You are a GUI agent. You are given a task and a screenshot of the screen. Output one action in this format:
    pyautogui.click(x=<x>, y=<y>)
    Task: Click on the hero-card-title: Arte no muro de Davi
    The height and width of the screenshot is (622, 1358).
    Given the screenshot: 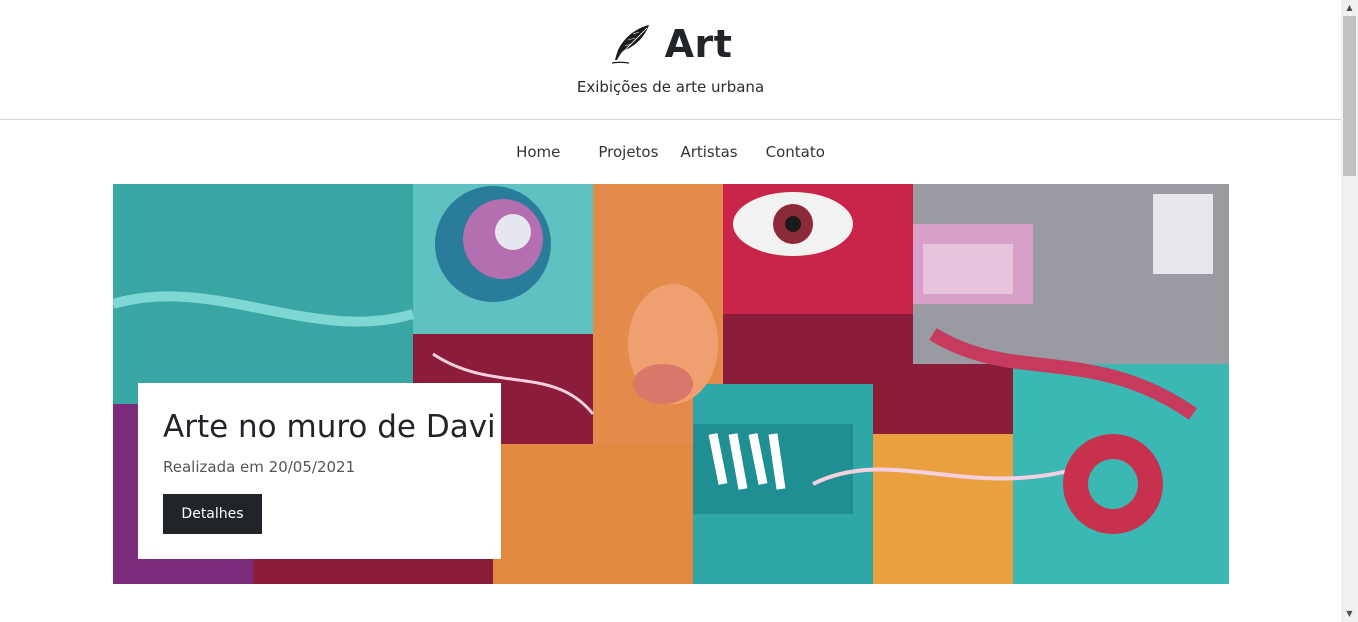 What is the action you would take?
    pyautogui.click(x=329, y=427)
    